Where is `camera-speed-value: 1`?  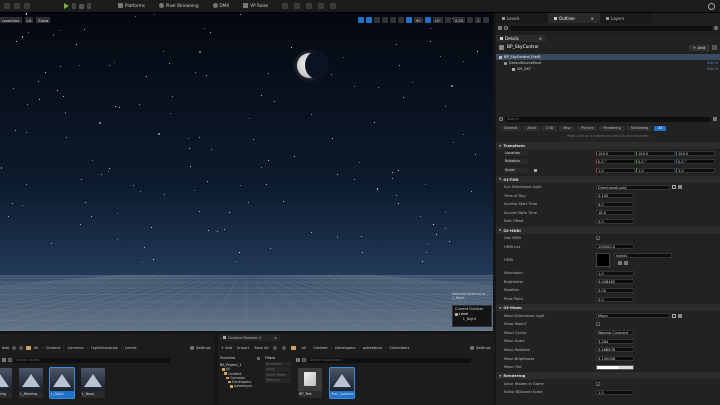 camera-speed-value: 1 is located at coordinates (478, 20).